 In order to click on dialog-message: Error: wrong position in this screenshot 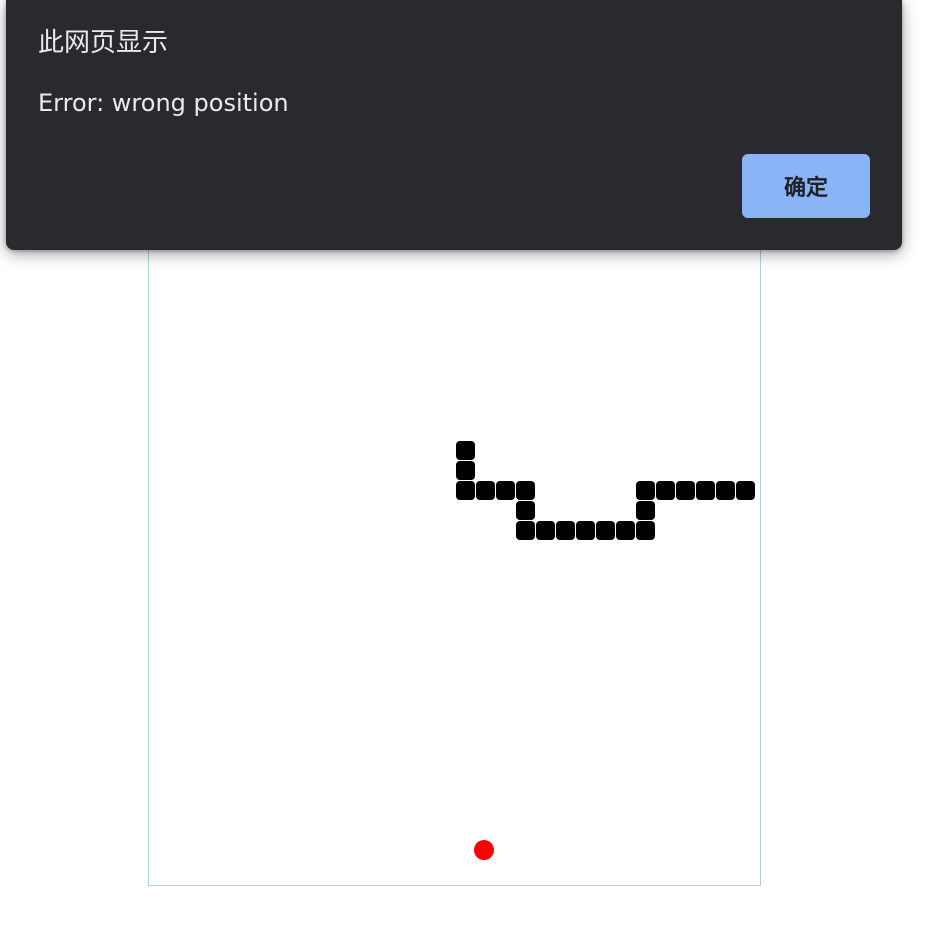, I will do `click(163, 103)`.